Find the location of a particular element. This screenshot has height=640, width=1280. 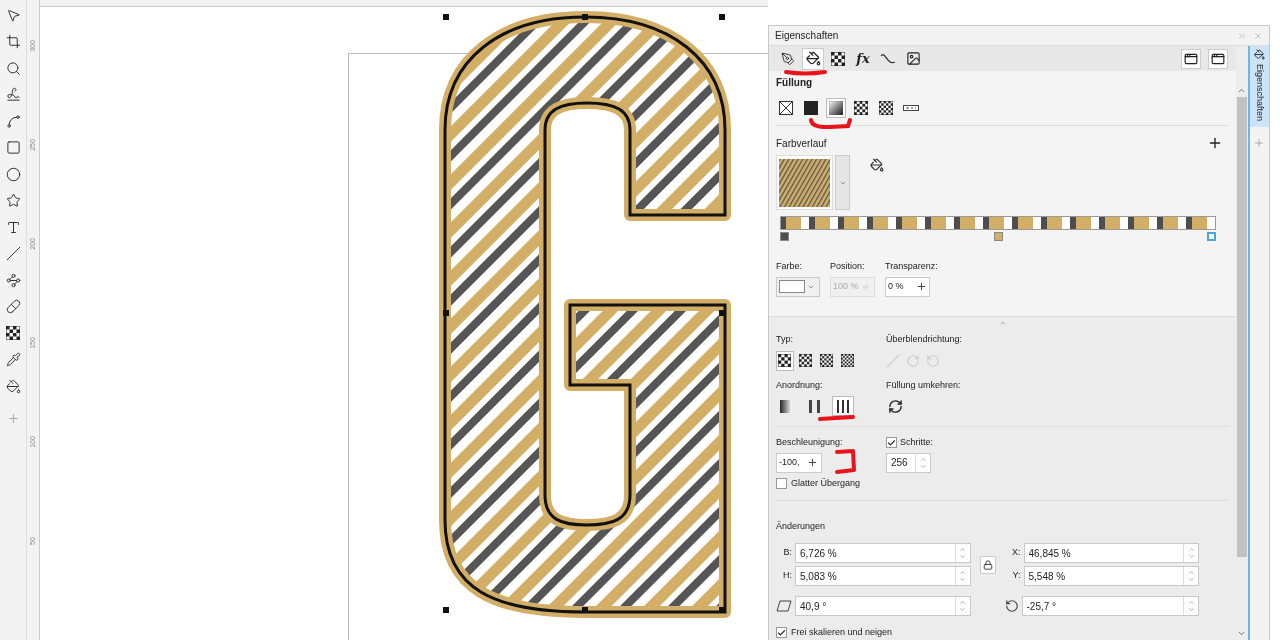

spin-box: 256 is located at coordinates (908, 462).